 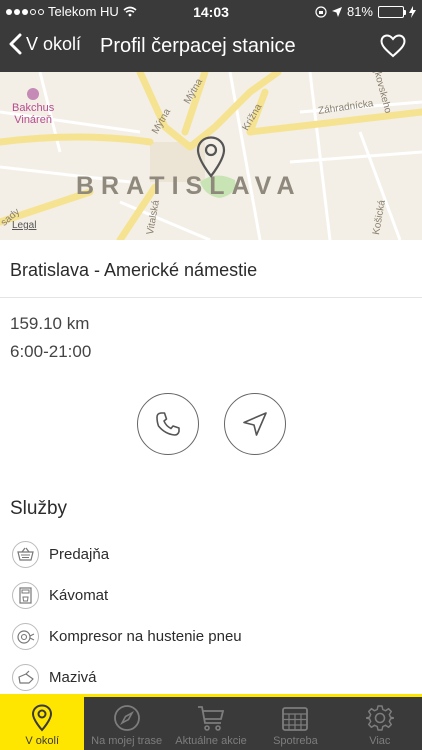 What do you see at coordinates (295, 719) in the screenshot?
I see `calendar-grid-icon` at bounding box center [295, 719].